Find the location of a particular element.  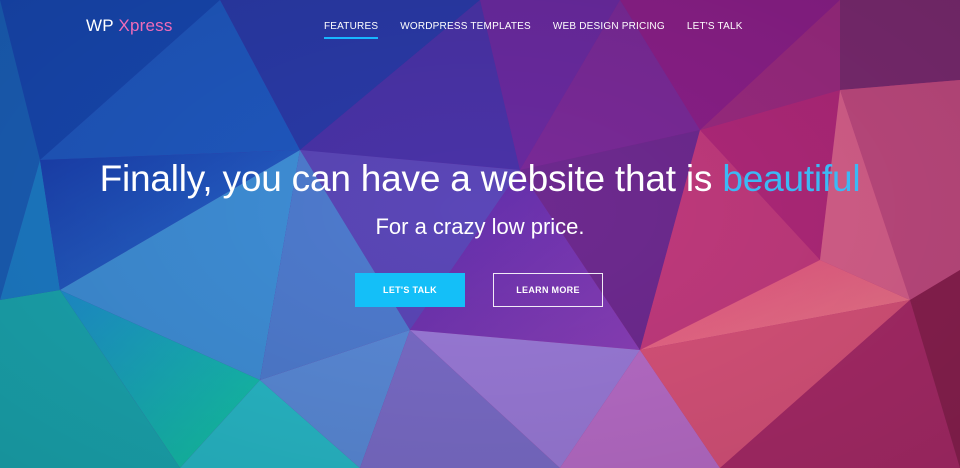

headline-main: Finally, you can have a website that is is located at coordinates (406, 178).